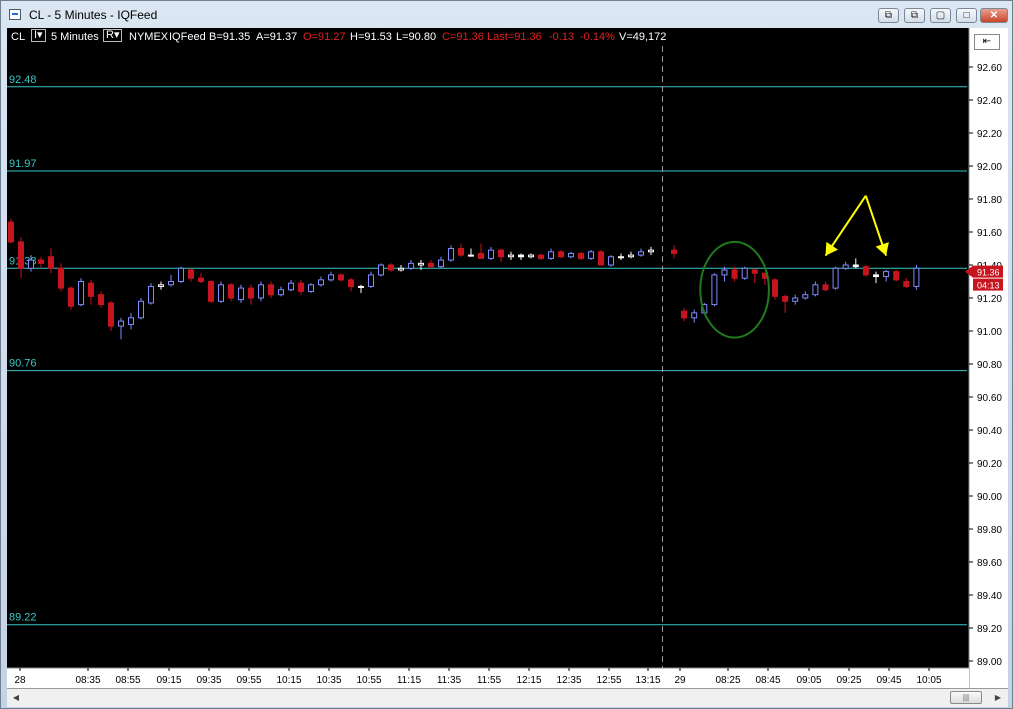  What do you see at coordinates (528, 680) in the screenshot?
I see `x-tick-label: 12:15` at bounding box center [528, 680].